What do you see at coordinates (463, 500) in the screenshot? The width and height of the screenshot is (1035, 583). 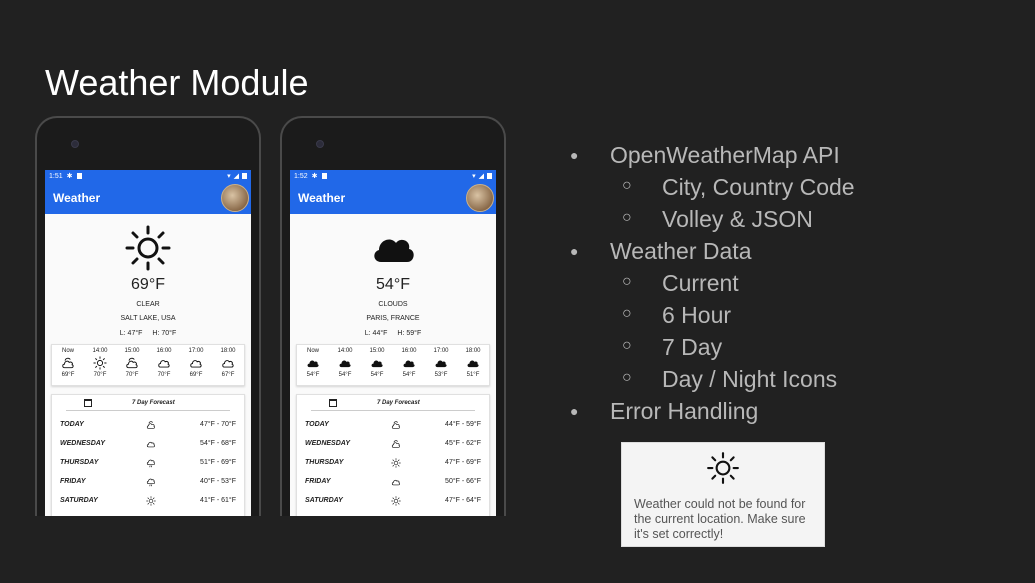 I see `daily-range: 47°F - 64°F` at bounding box center [463, 500].